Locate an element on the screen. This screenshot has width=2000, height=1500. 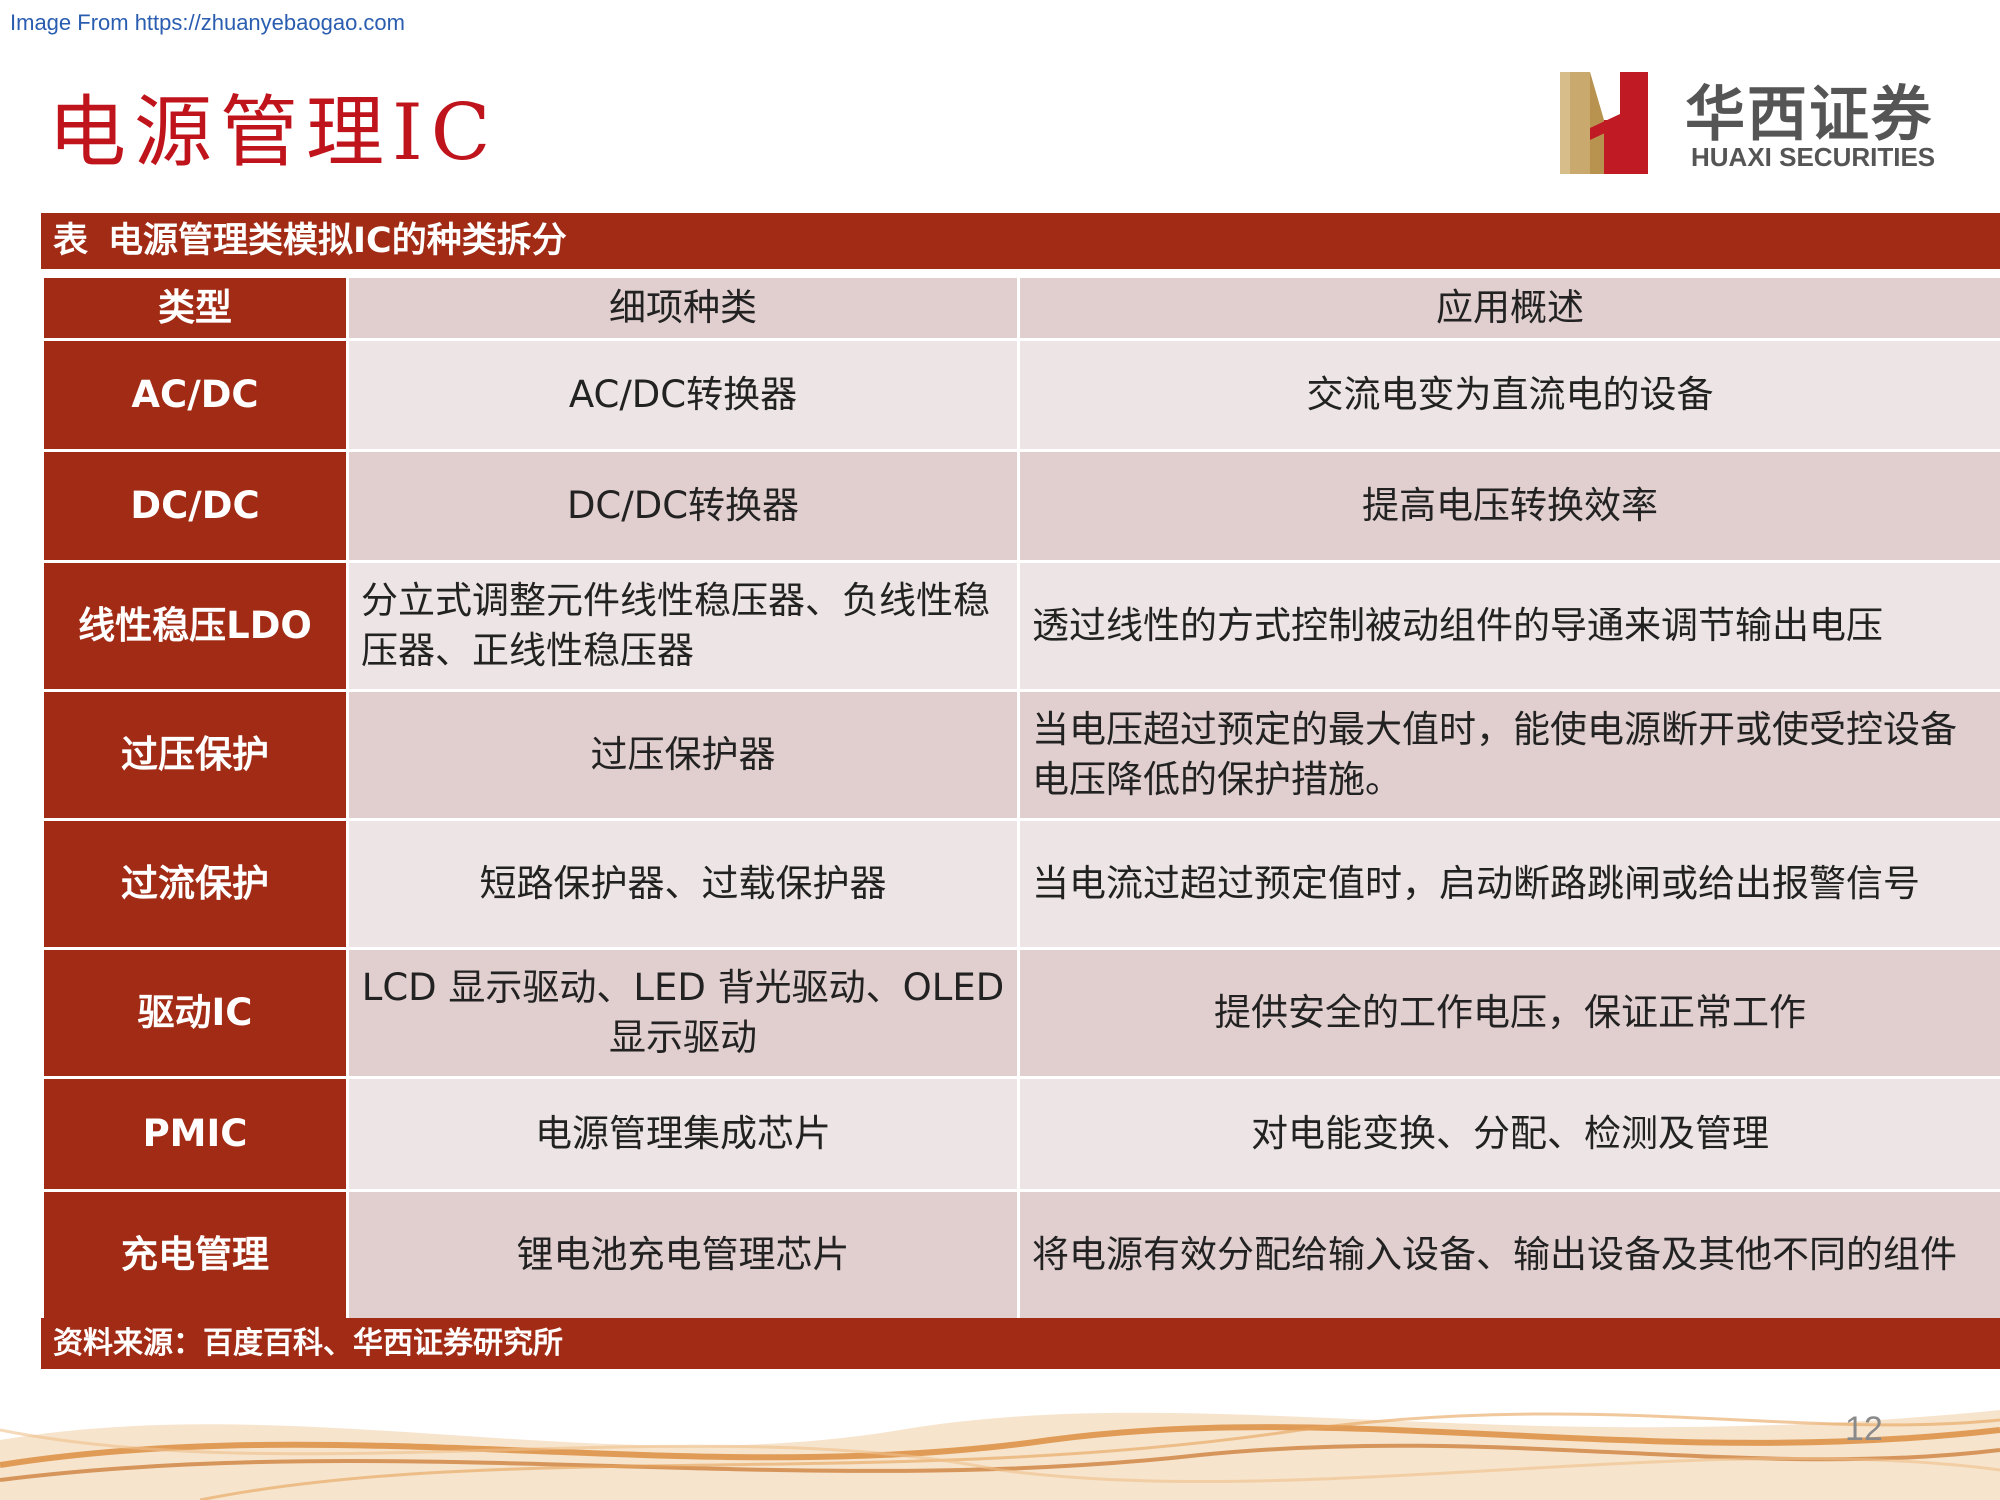
row-description: 提高电压转换效率 is located at coordinates (1508, 506).